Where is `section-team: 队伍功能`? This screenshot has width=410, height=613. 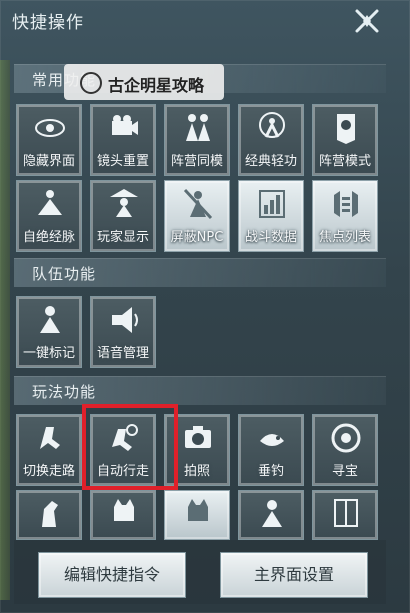
section-team: 队伍功能 is located at coordinates (200, 272).